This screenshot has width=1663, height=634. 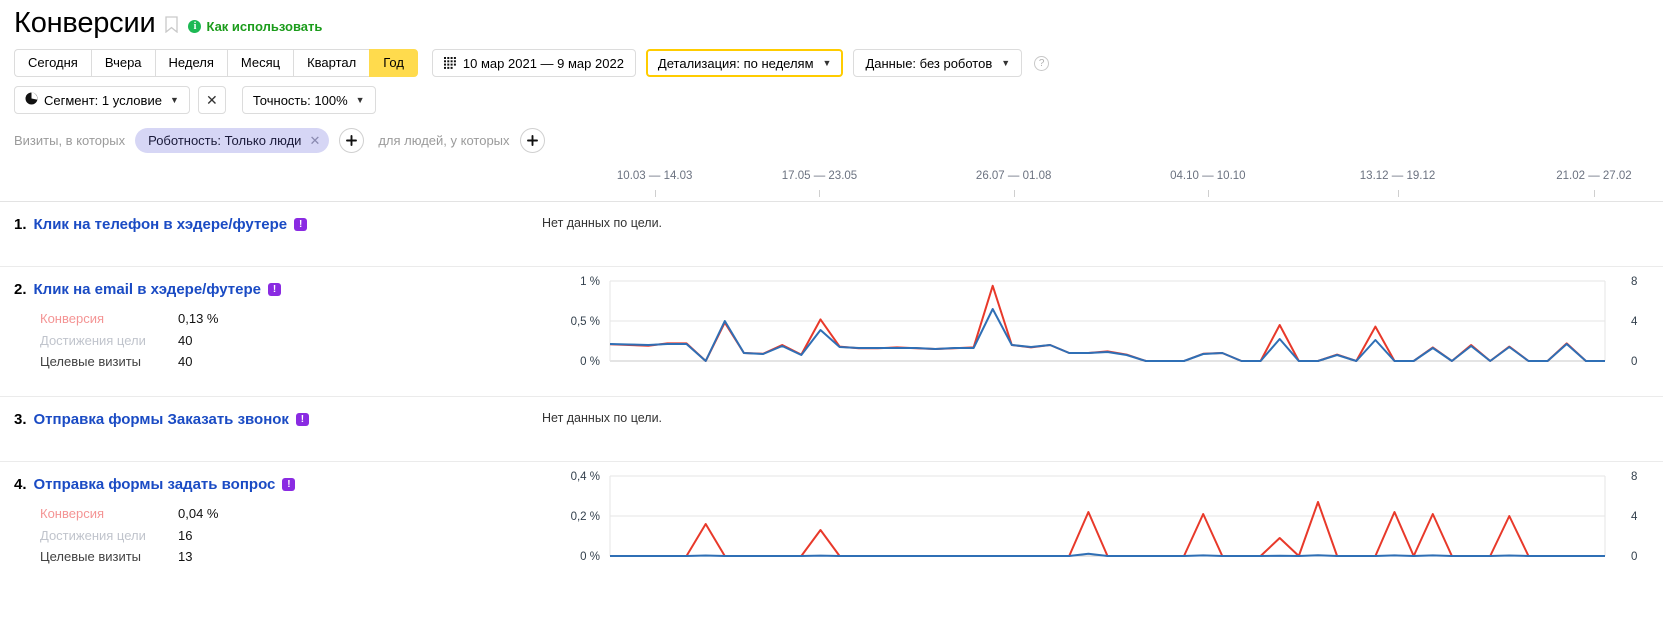 I want to click on y-axis-tick-label: 1 %, so click(x=590, y=282).